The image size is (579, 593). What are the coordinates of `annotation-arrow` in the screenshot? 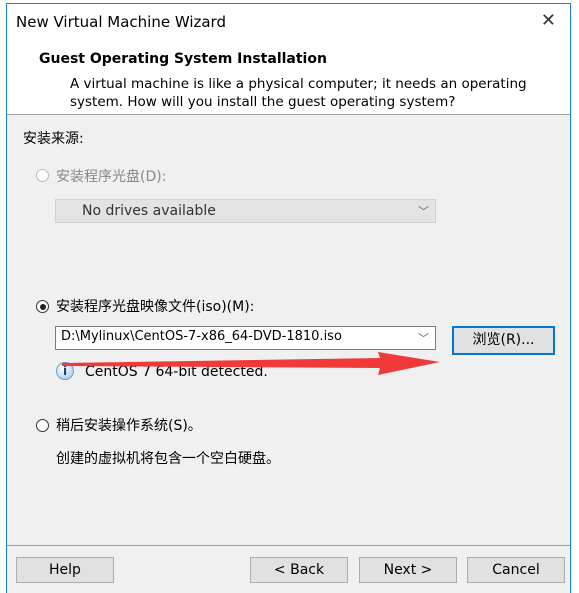 It's located at (251, 363).